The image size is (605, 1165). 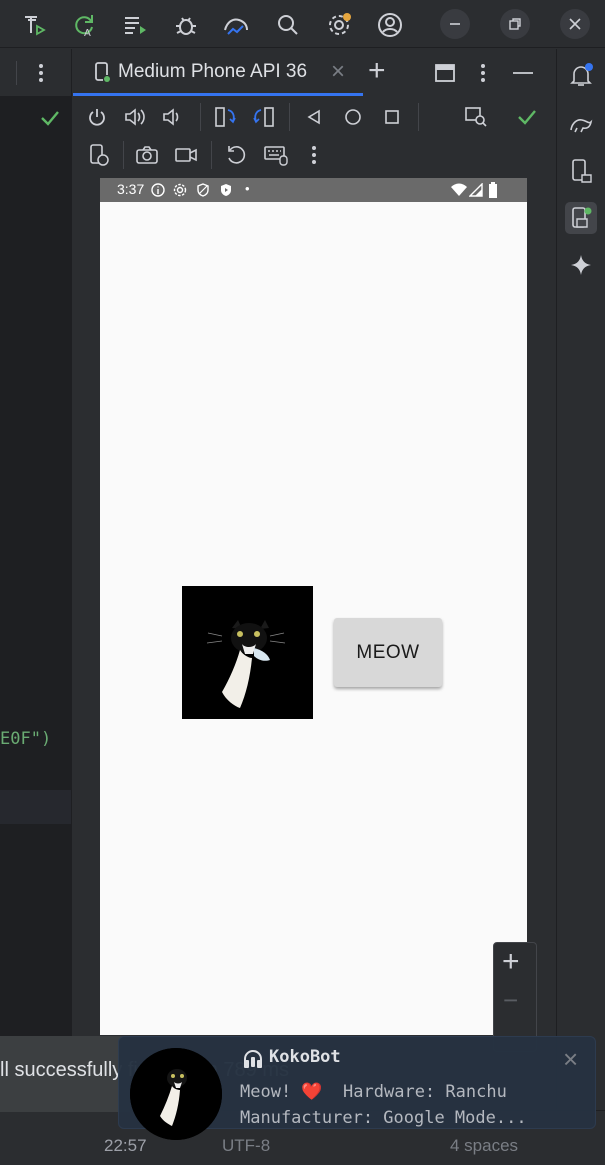 I want to click on restore-icon, so click(x=515, y=24).